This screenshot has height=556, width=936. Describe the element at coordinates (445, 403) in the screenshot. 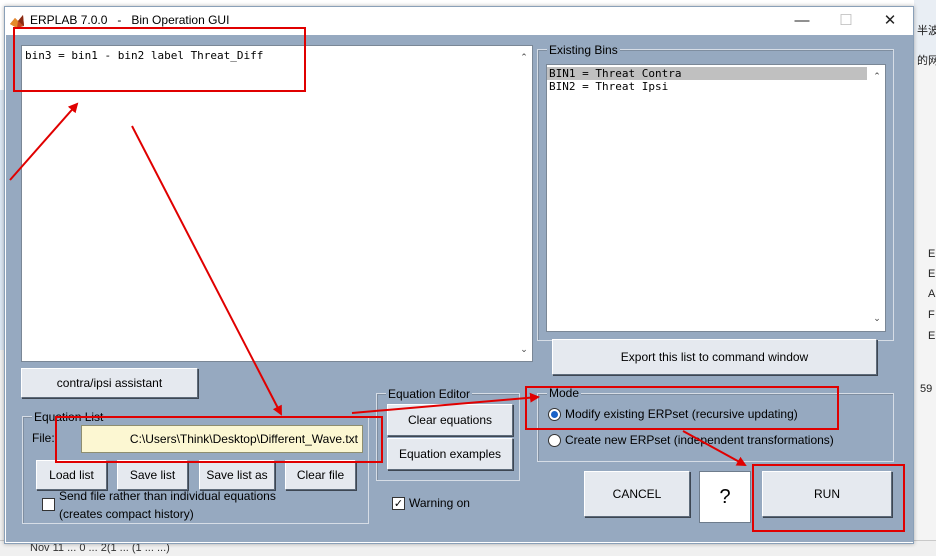

I see `arrow-to-mode` at that location.